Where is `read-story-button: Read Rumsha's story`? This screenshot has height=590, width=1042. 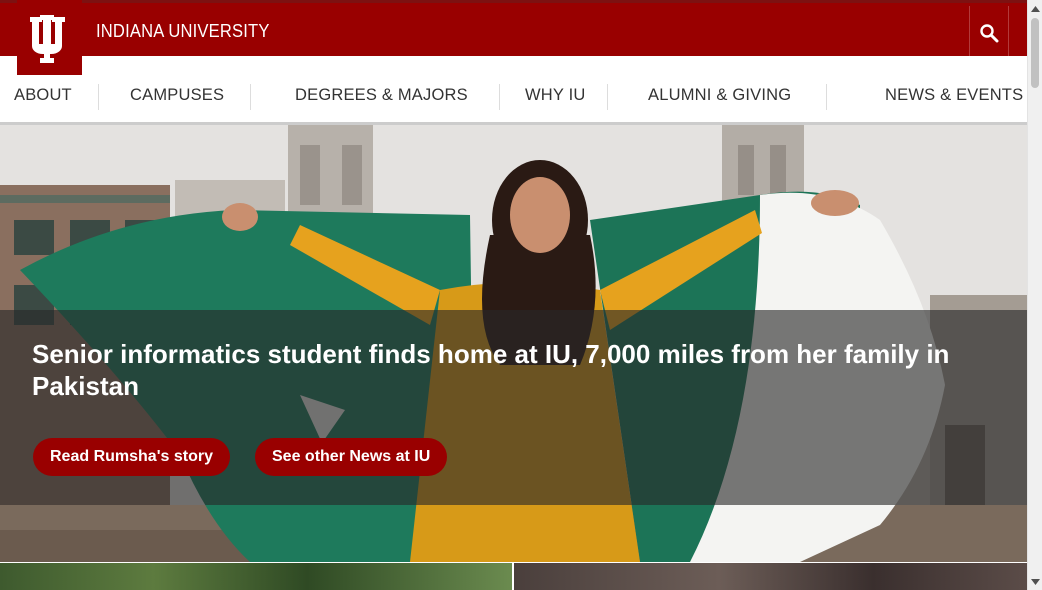 read-story-button: Read Rumsha's story is located at coordinates (131, 457).